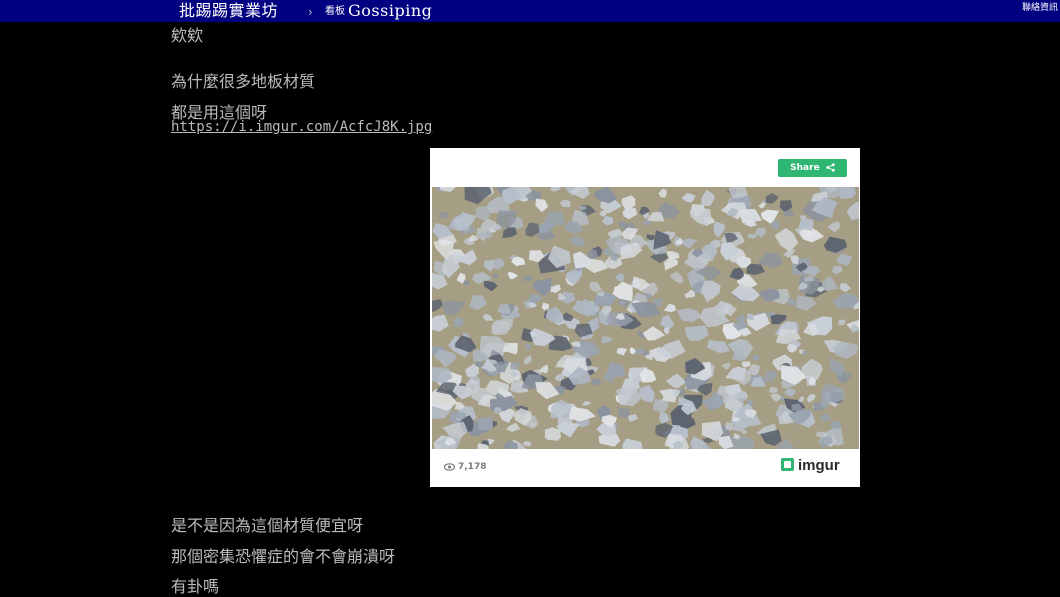  What do you see at coordinates (335, 11) in the screenshot?
I see `board-label: 看板` at bounding box center [335, 11].